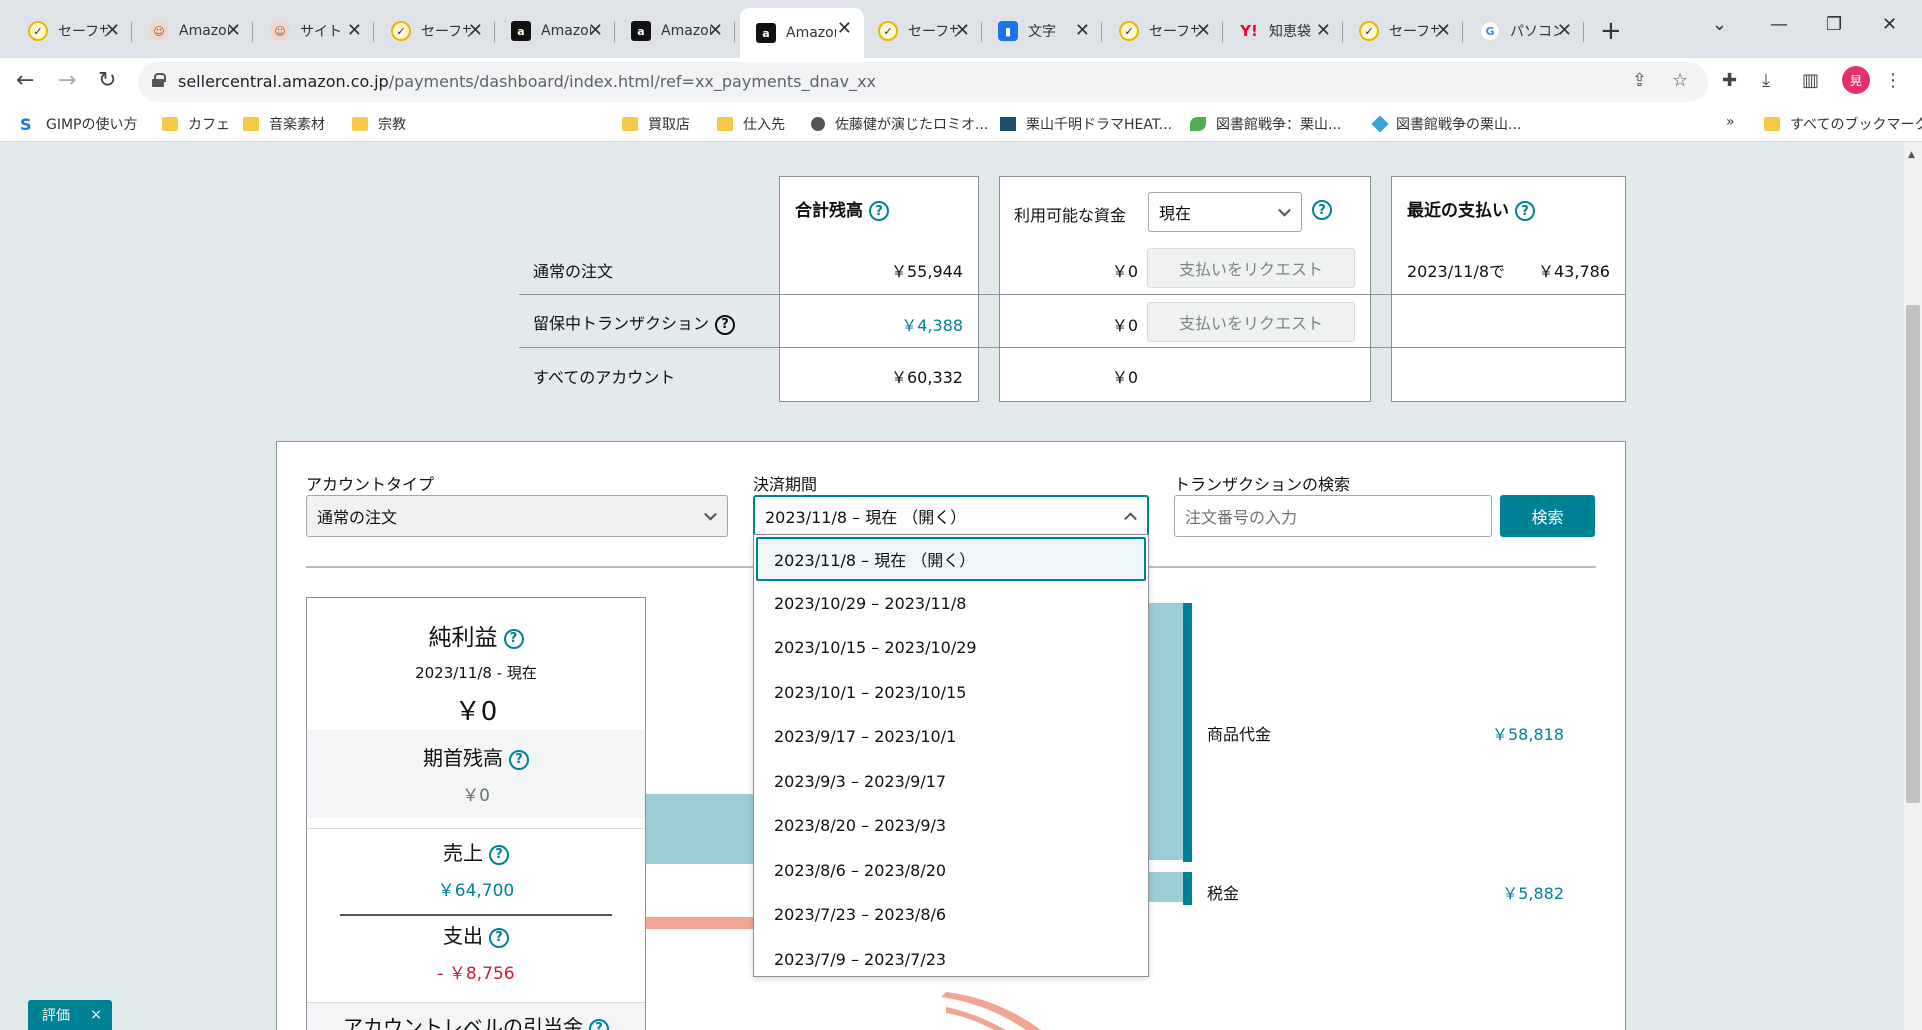  What do you see at coordinates (1779, 24) in the screenshot?
I see `minimize-icon: —` at bounding box center [1779, 24].